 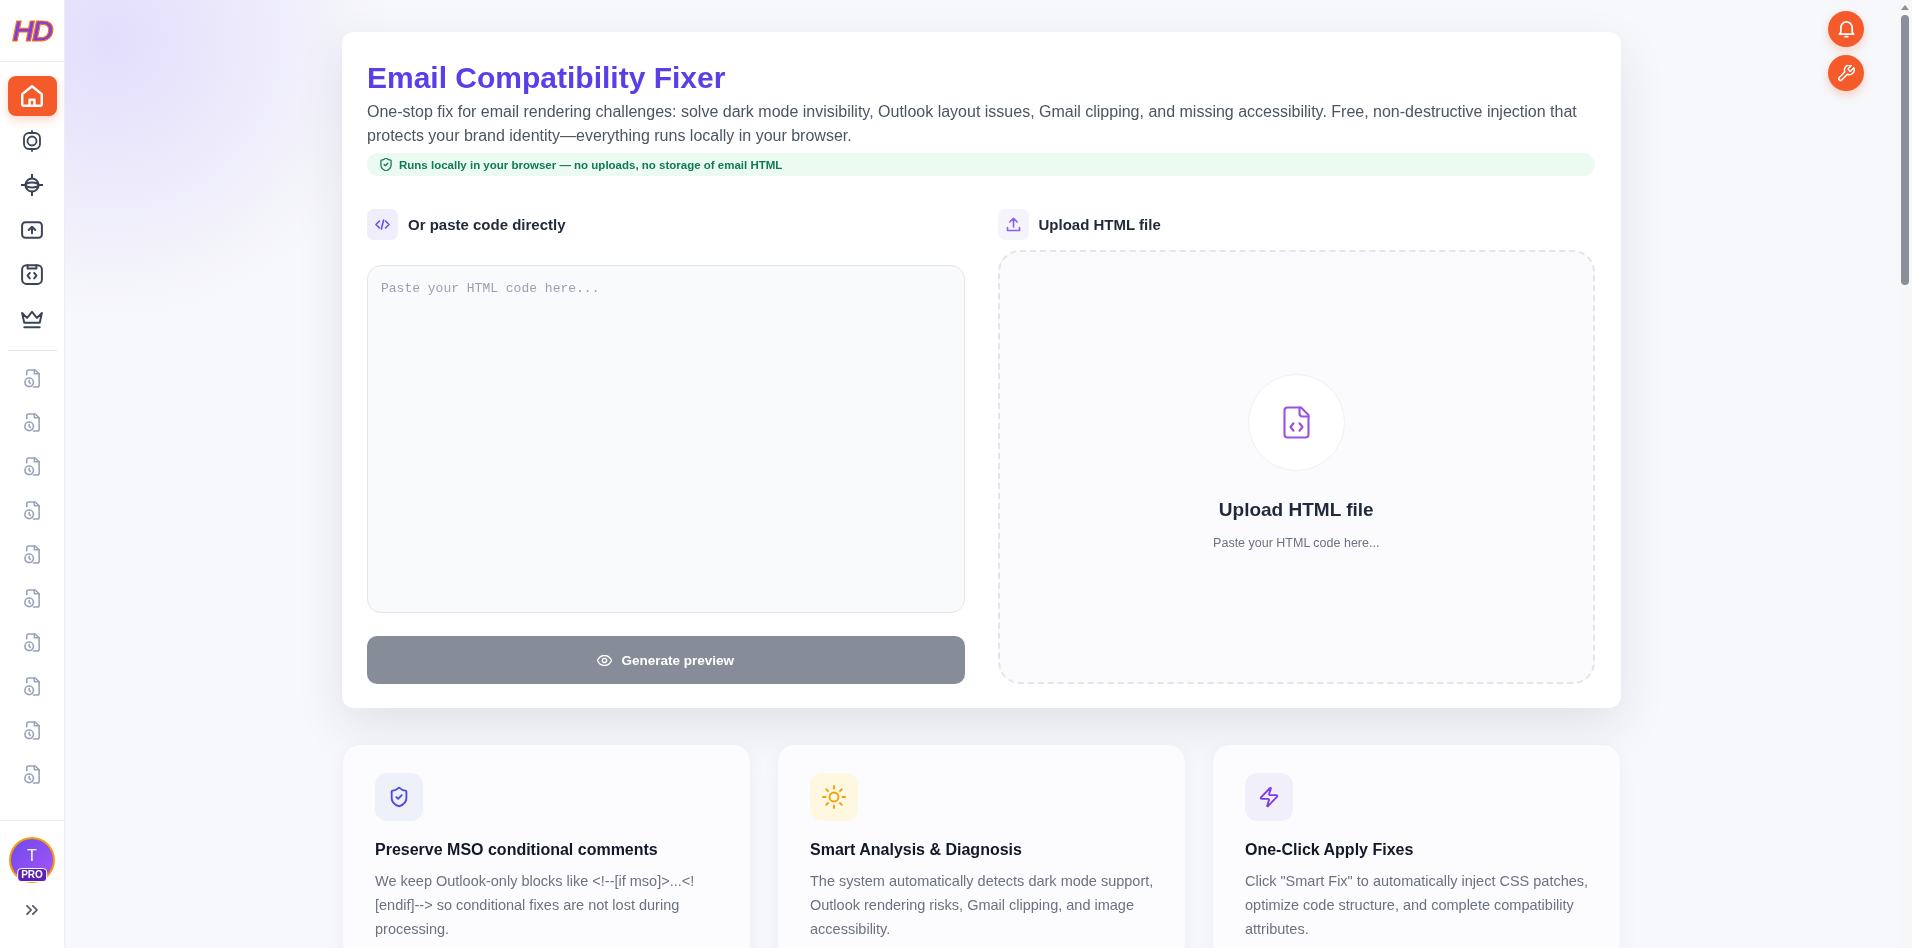 What do you see at coordinates (32, 318) in the screenshot?
I see `crown-icon` at bounding box center [32, 318].